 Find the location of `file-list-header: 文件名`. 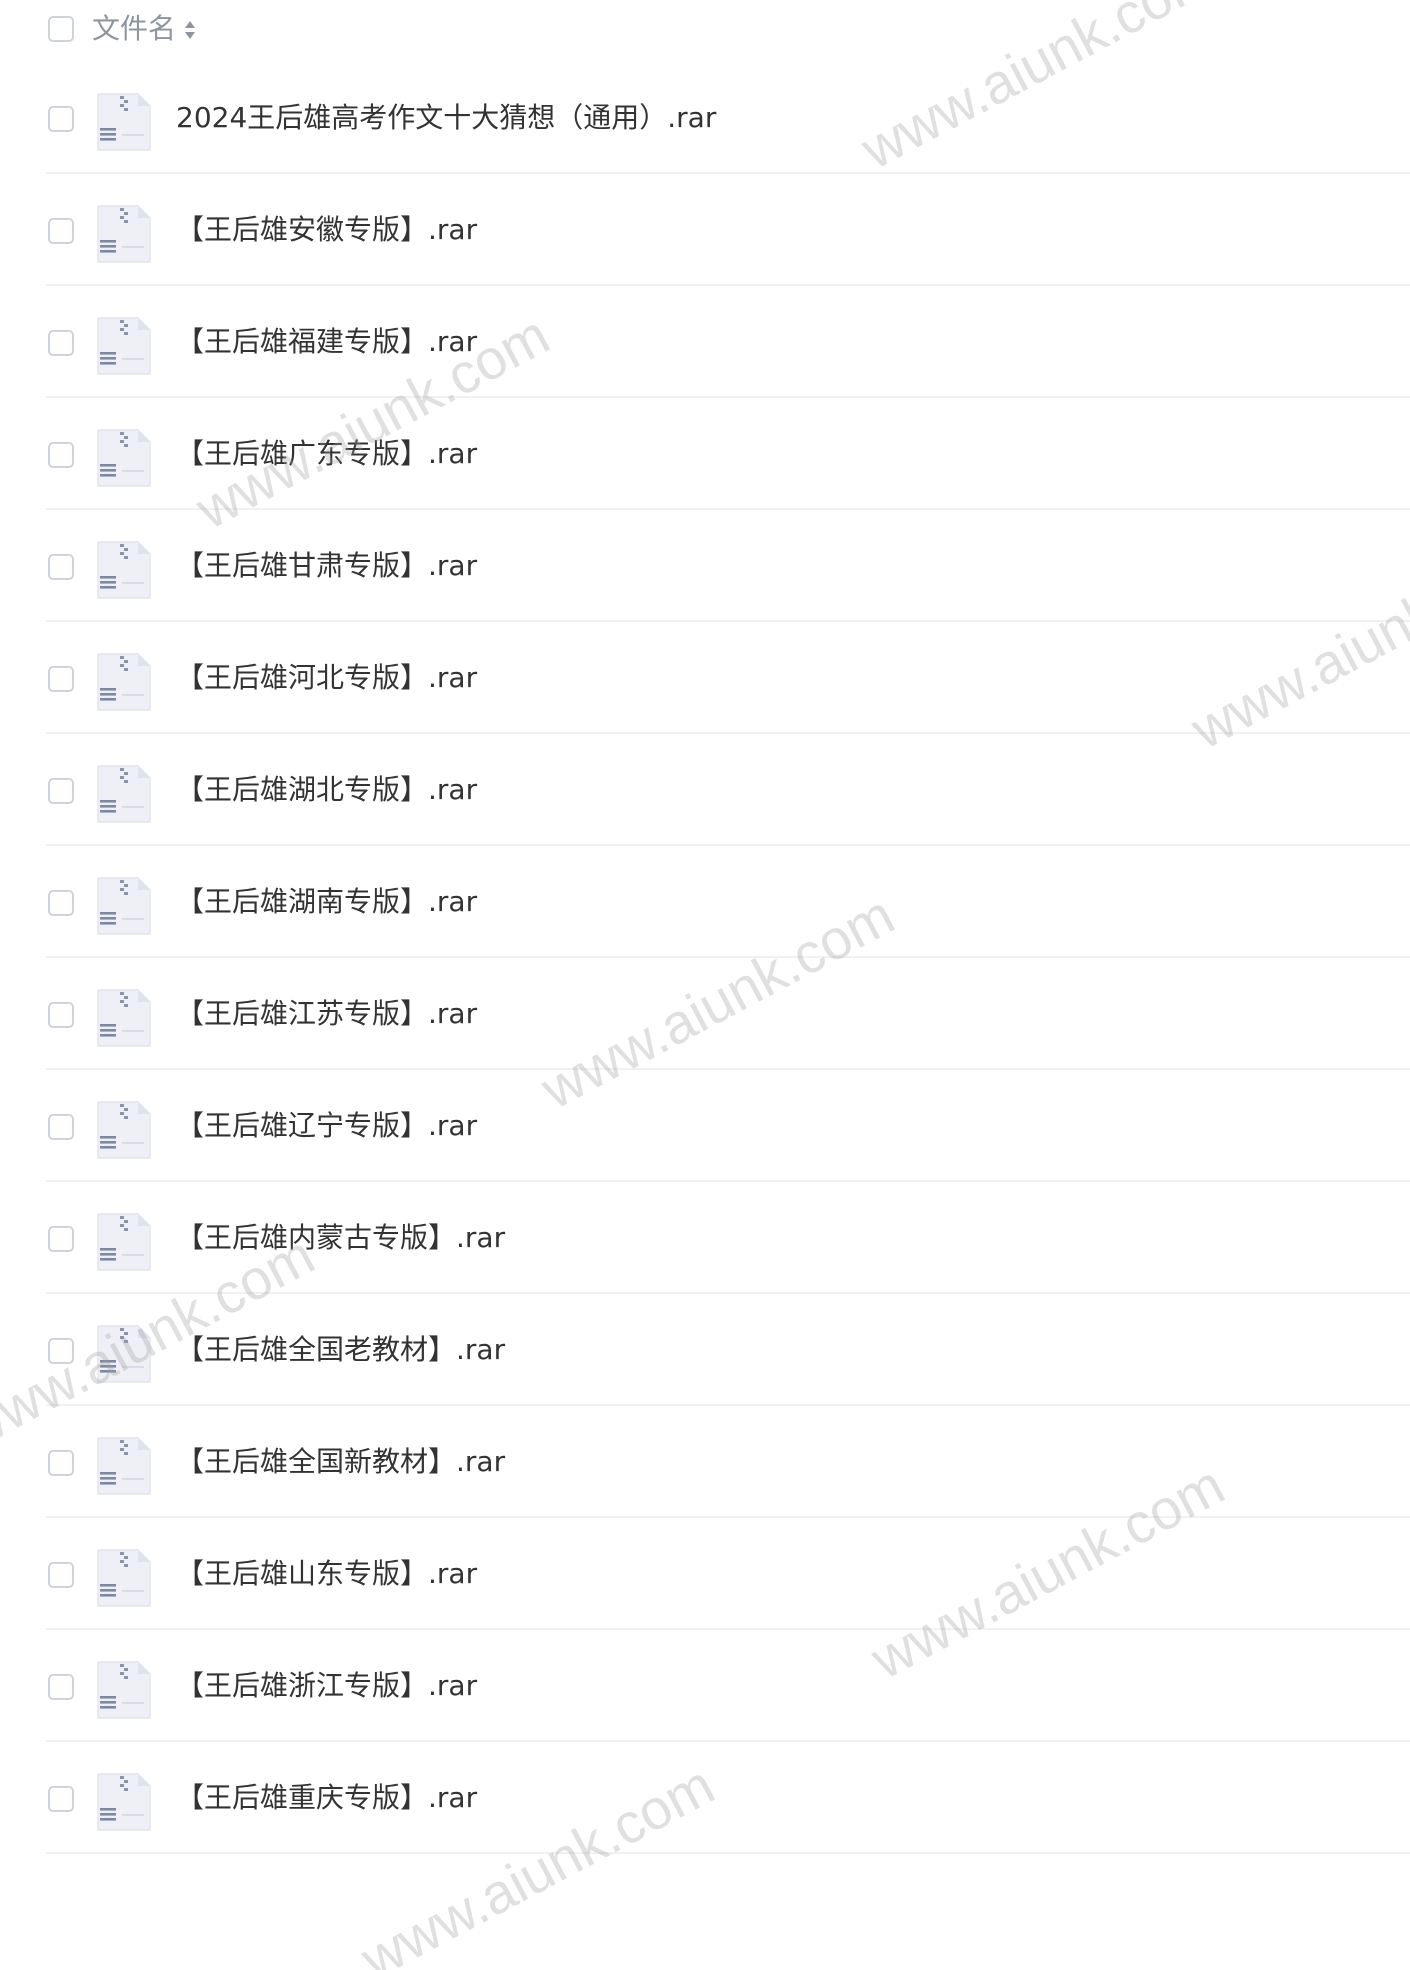

file-list-header: 文件名 is located at coordinates (705, 31).